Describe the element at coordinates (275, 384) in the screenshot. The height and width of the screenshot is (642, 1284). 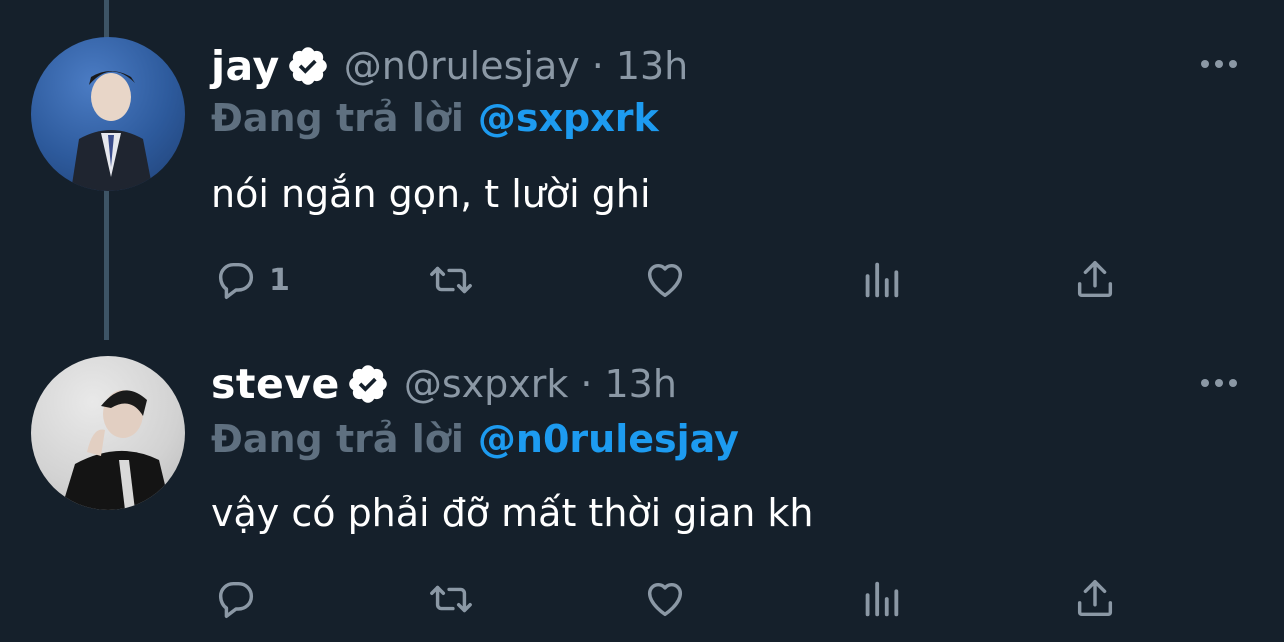
I see `display-name: steve` at that location.